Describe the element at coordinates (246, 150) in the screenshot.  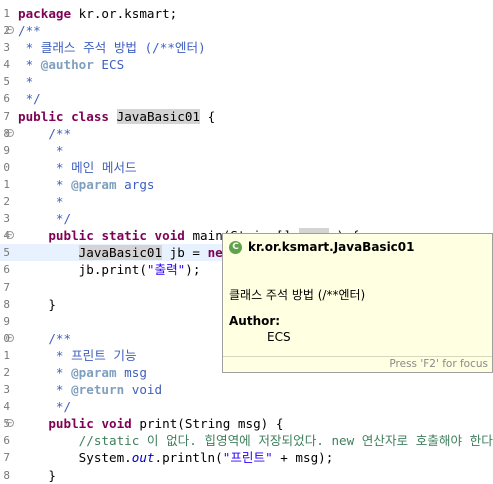
I see `code-line: 9 *` at that location.